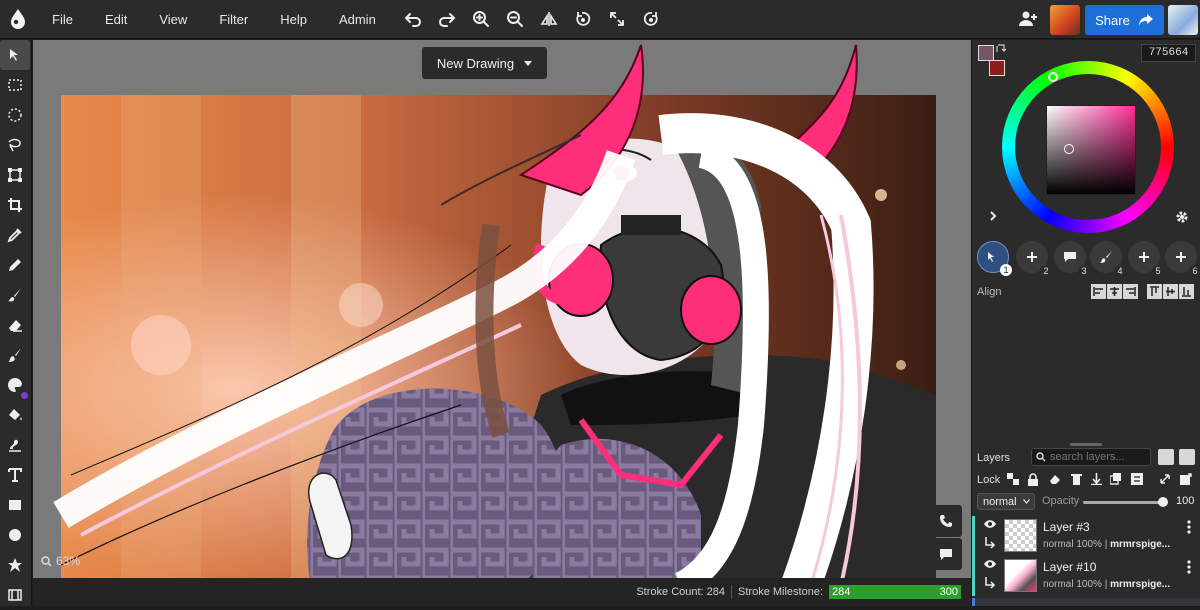  Describe the element at coordinates (1182, 217) in the screenshot. I see `gear-icon` at that location.